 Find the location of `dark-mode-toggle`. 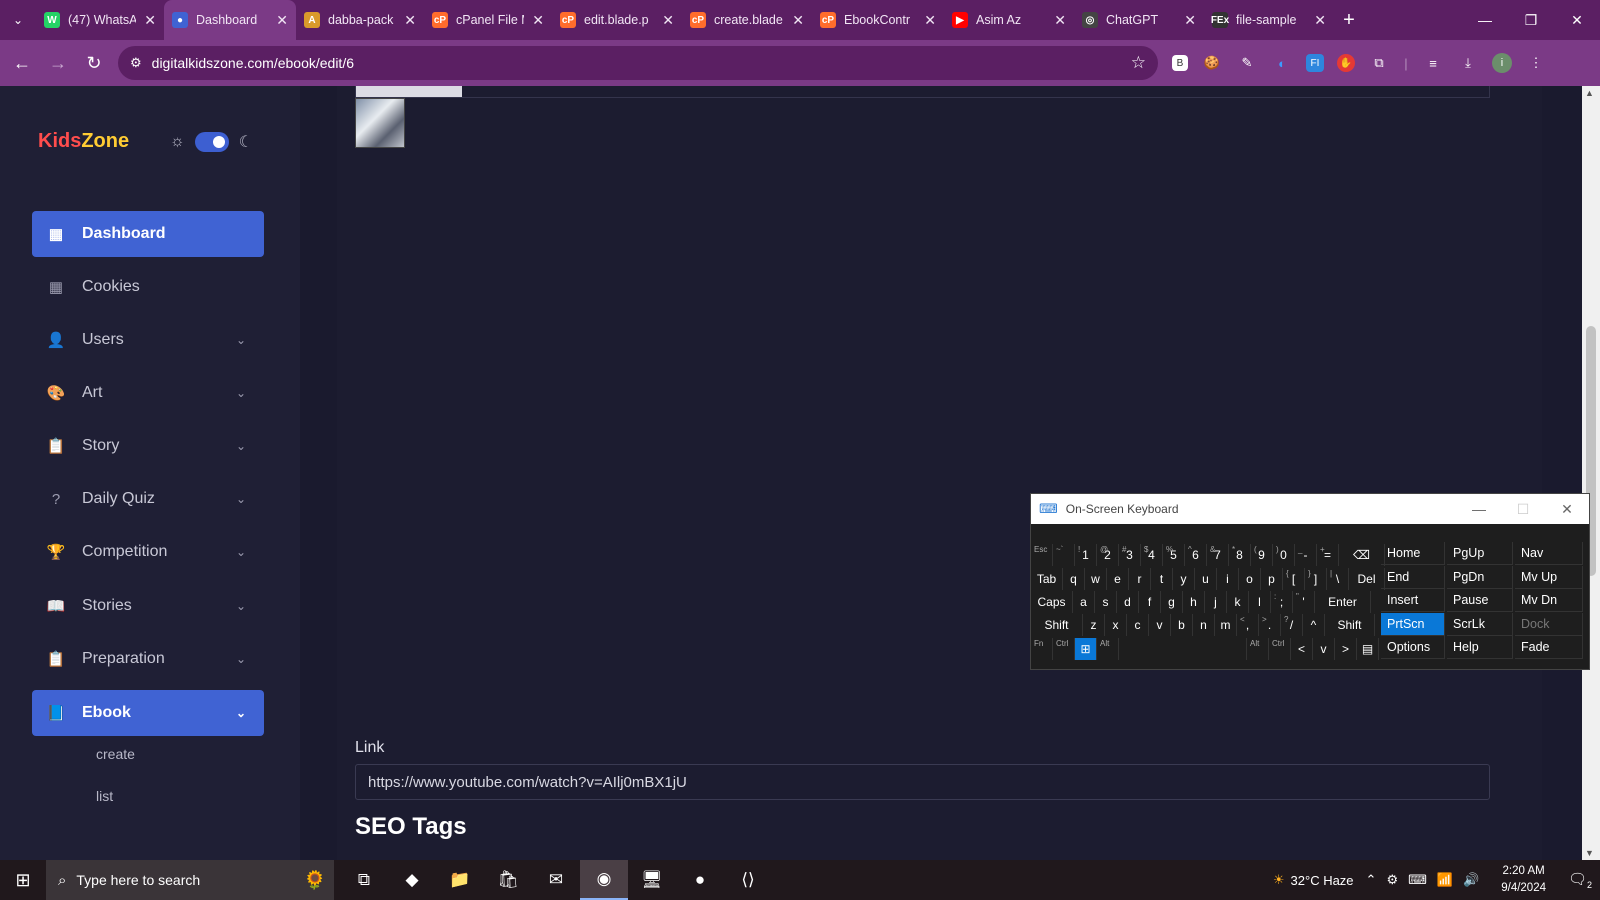

dark-mode-toggle is located at coordinates (211, 142).